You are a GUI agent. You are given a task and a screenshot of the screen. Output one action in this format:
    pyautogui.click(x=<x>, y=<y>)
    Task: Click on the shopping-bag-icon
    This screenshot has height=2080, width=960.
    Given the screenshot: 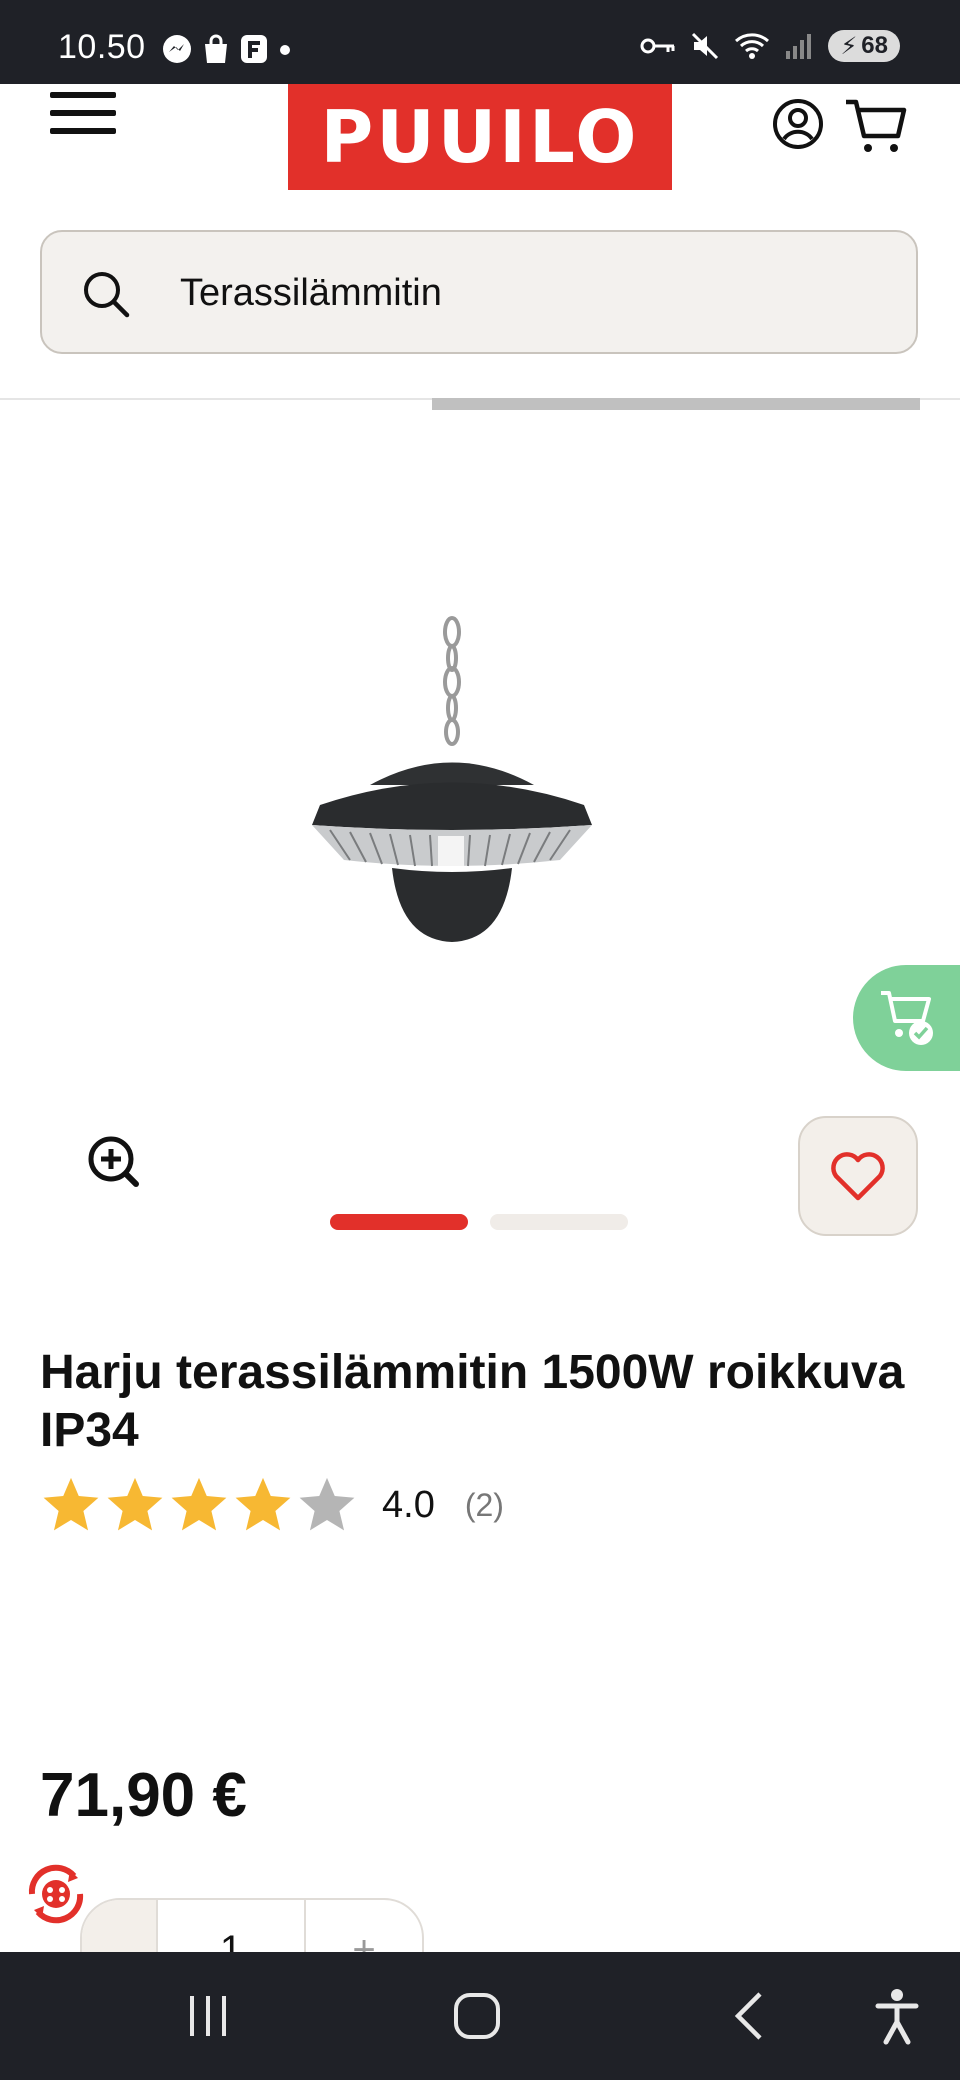 What is the action you would take?
    pyautogui.click(x=216, y=48)
    